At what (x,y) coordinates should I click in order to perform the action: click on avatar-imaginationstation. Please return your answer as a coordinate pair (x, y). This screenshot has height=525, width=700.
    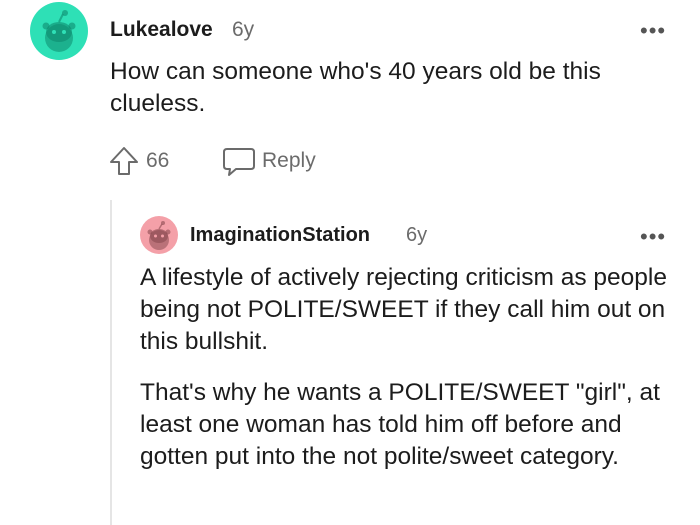
    Looking at the image, I should click on (159, 235).